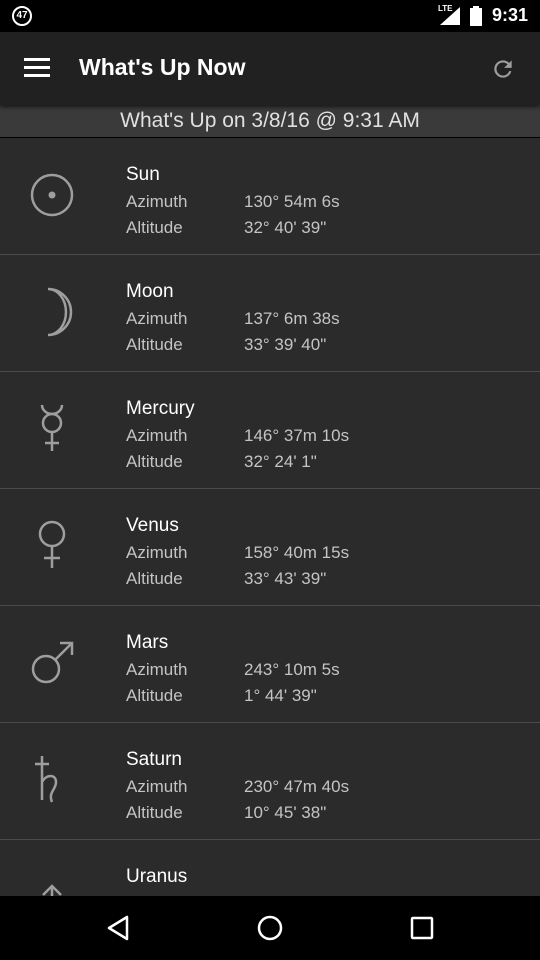  What do you see at coordinates (157, 876) in the screenshot?
I see `body-name: Uranus` at bounding box center [157, 876].